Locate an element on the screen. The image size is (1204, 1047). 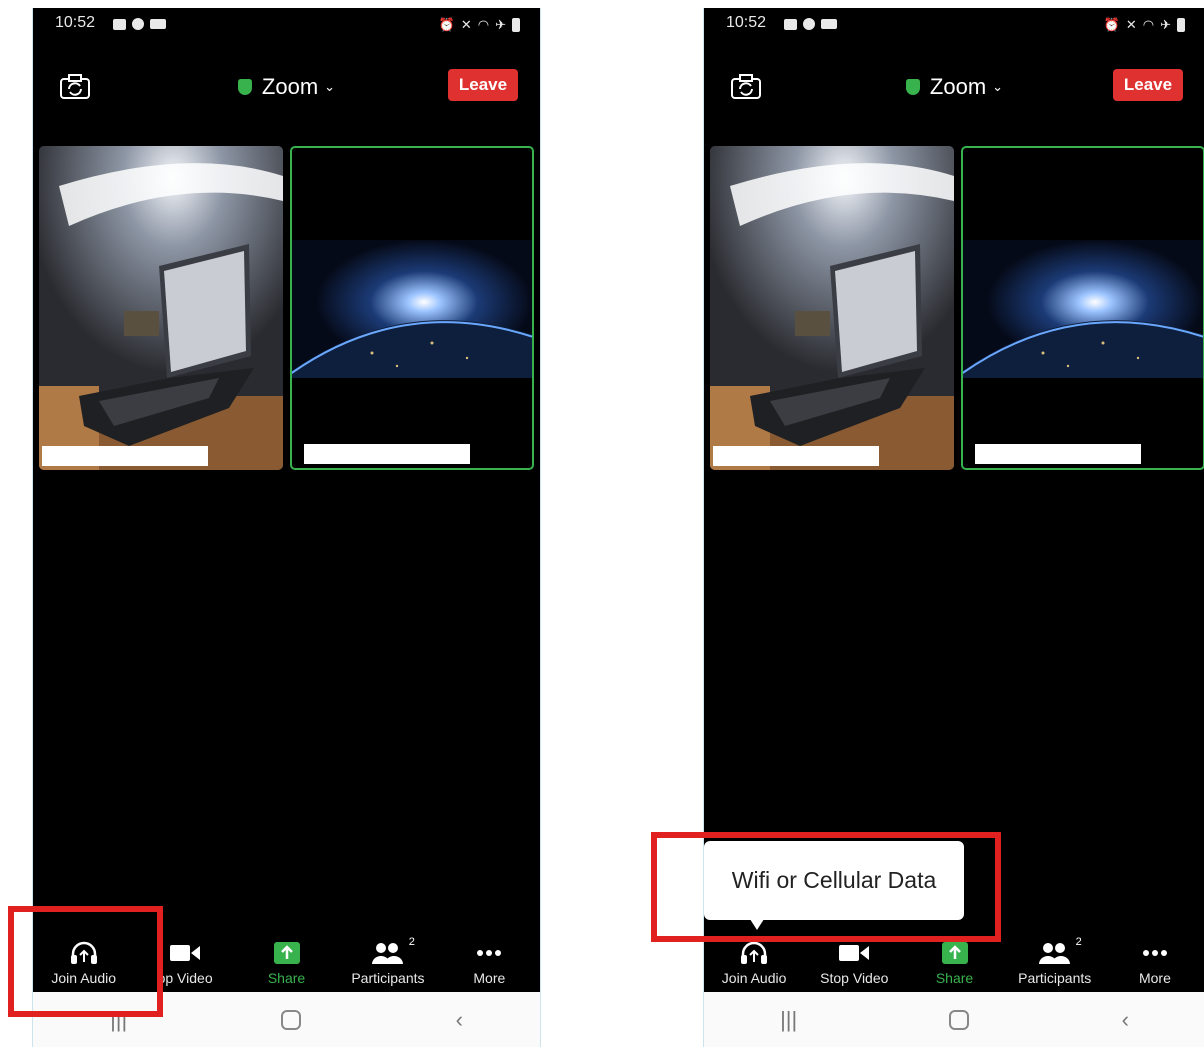
android-nav-bar: ||| ‹ is located at coordinates (954, 1019).